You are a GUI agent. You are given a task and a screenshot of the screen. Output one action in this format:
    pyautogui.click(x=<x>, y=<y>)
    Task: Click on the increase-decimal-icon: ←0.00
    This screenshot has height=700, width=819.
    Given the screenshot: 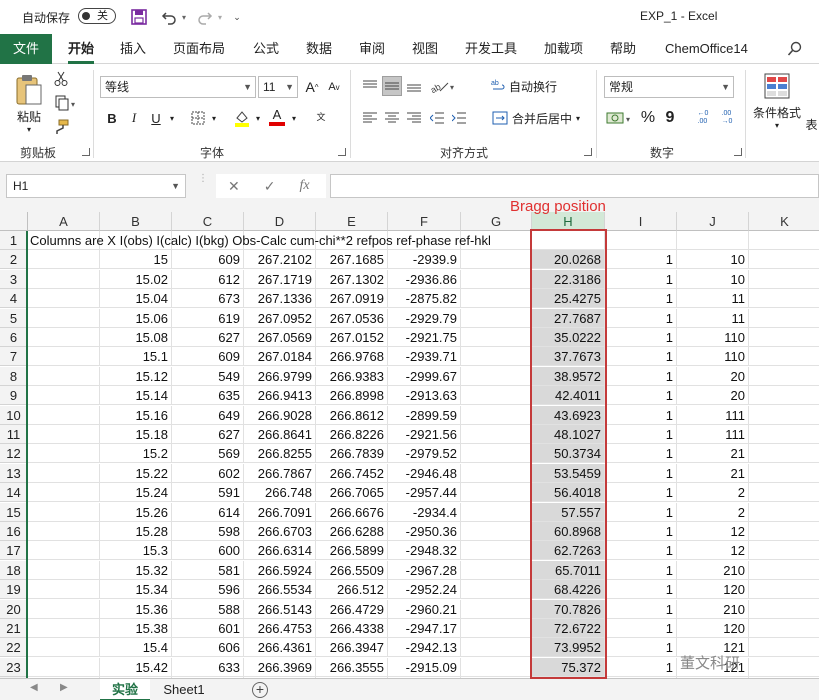 What is the action you would take?
    pyautogui.click(x=703, y=118)
    